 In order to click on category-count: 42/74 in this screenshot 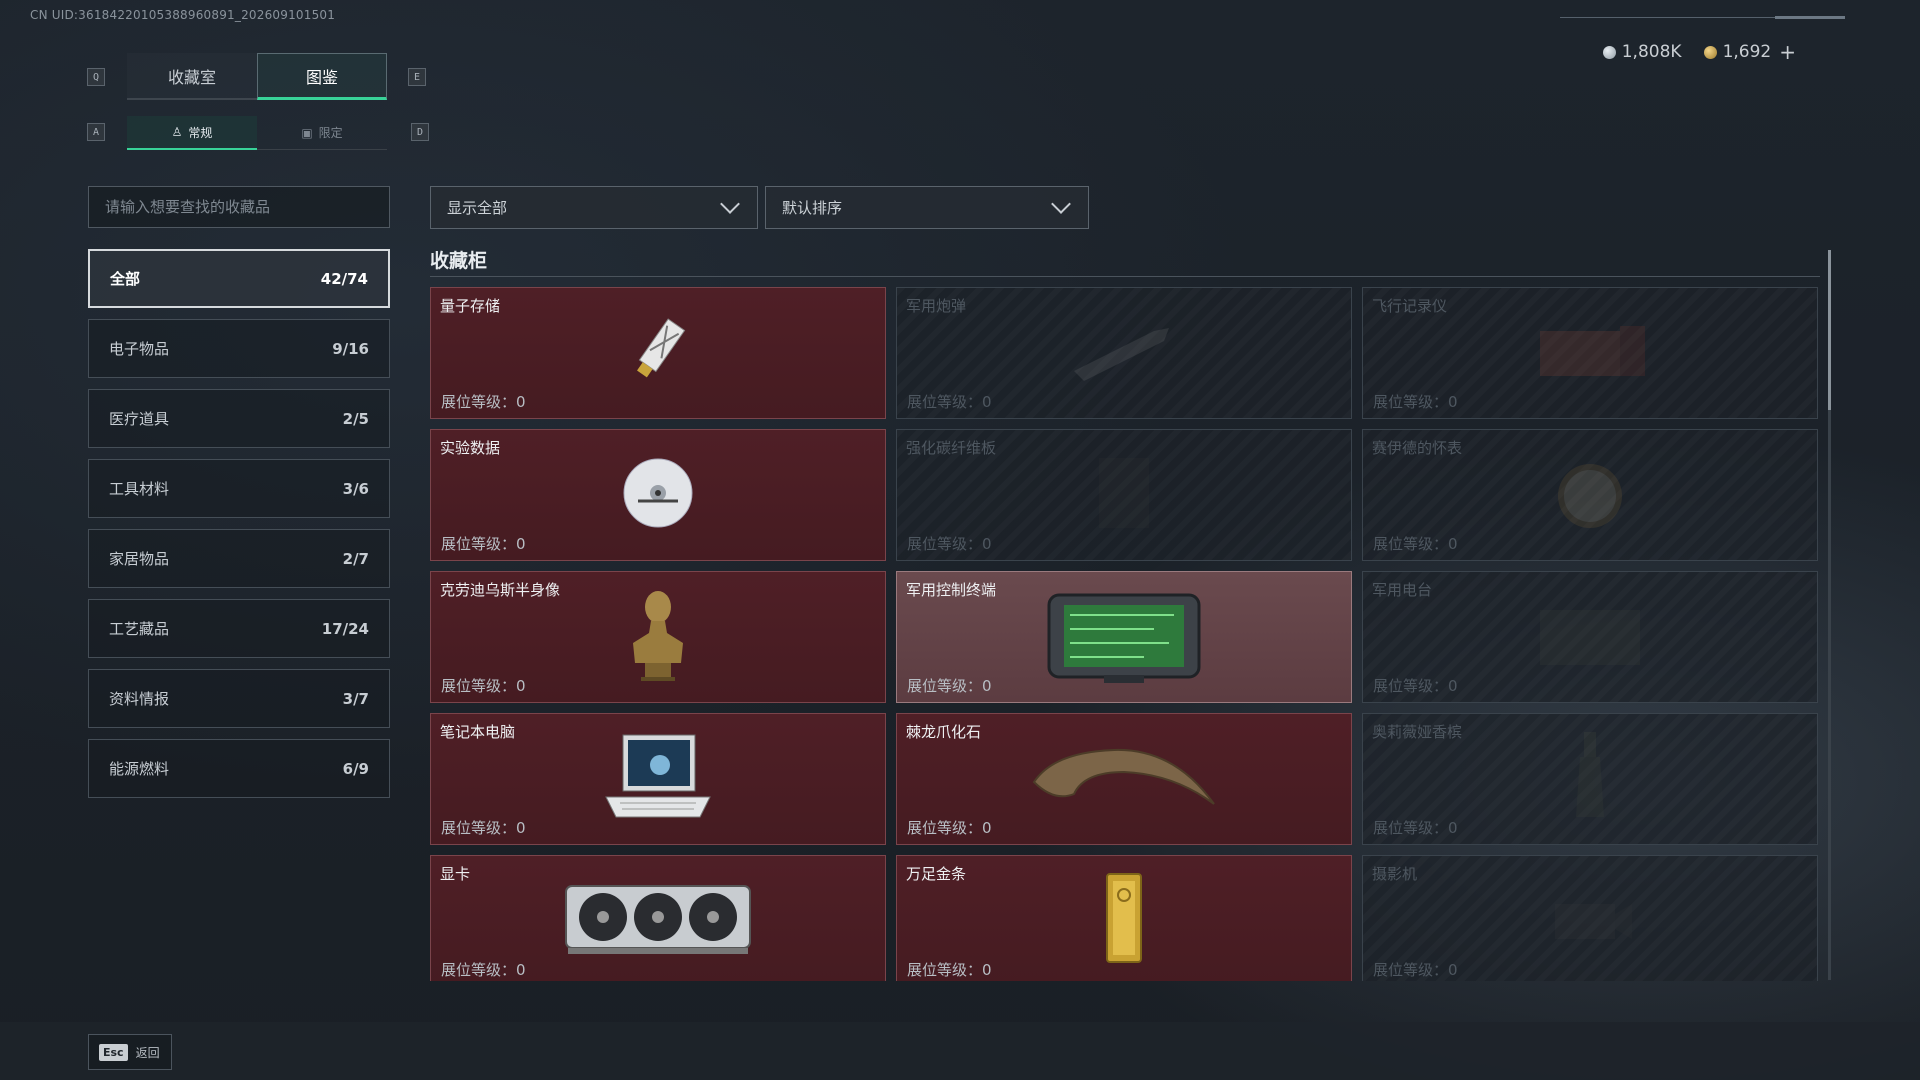, I will do `click(344, 278)`.